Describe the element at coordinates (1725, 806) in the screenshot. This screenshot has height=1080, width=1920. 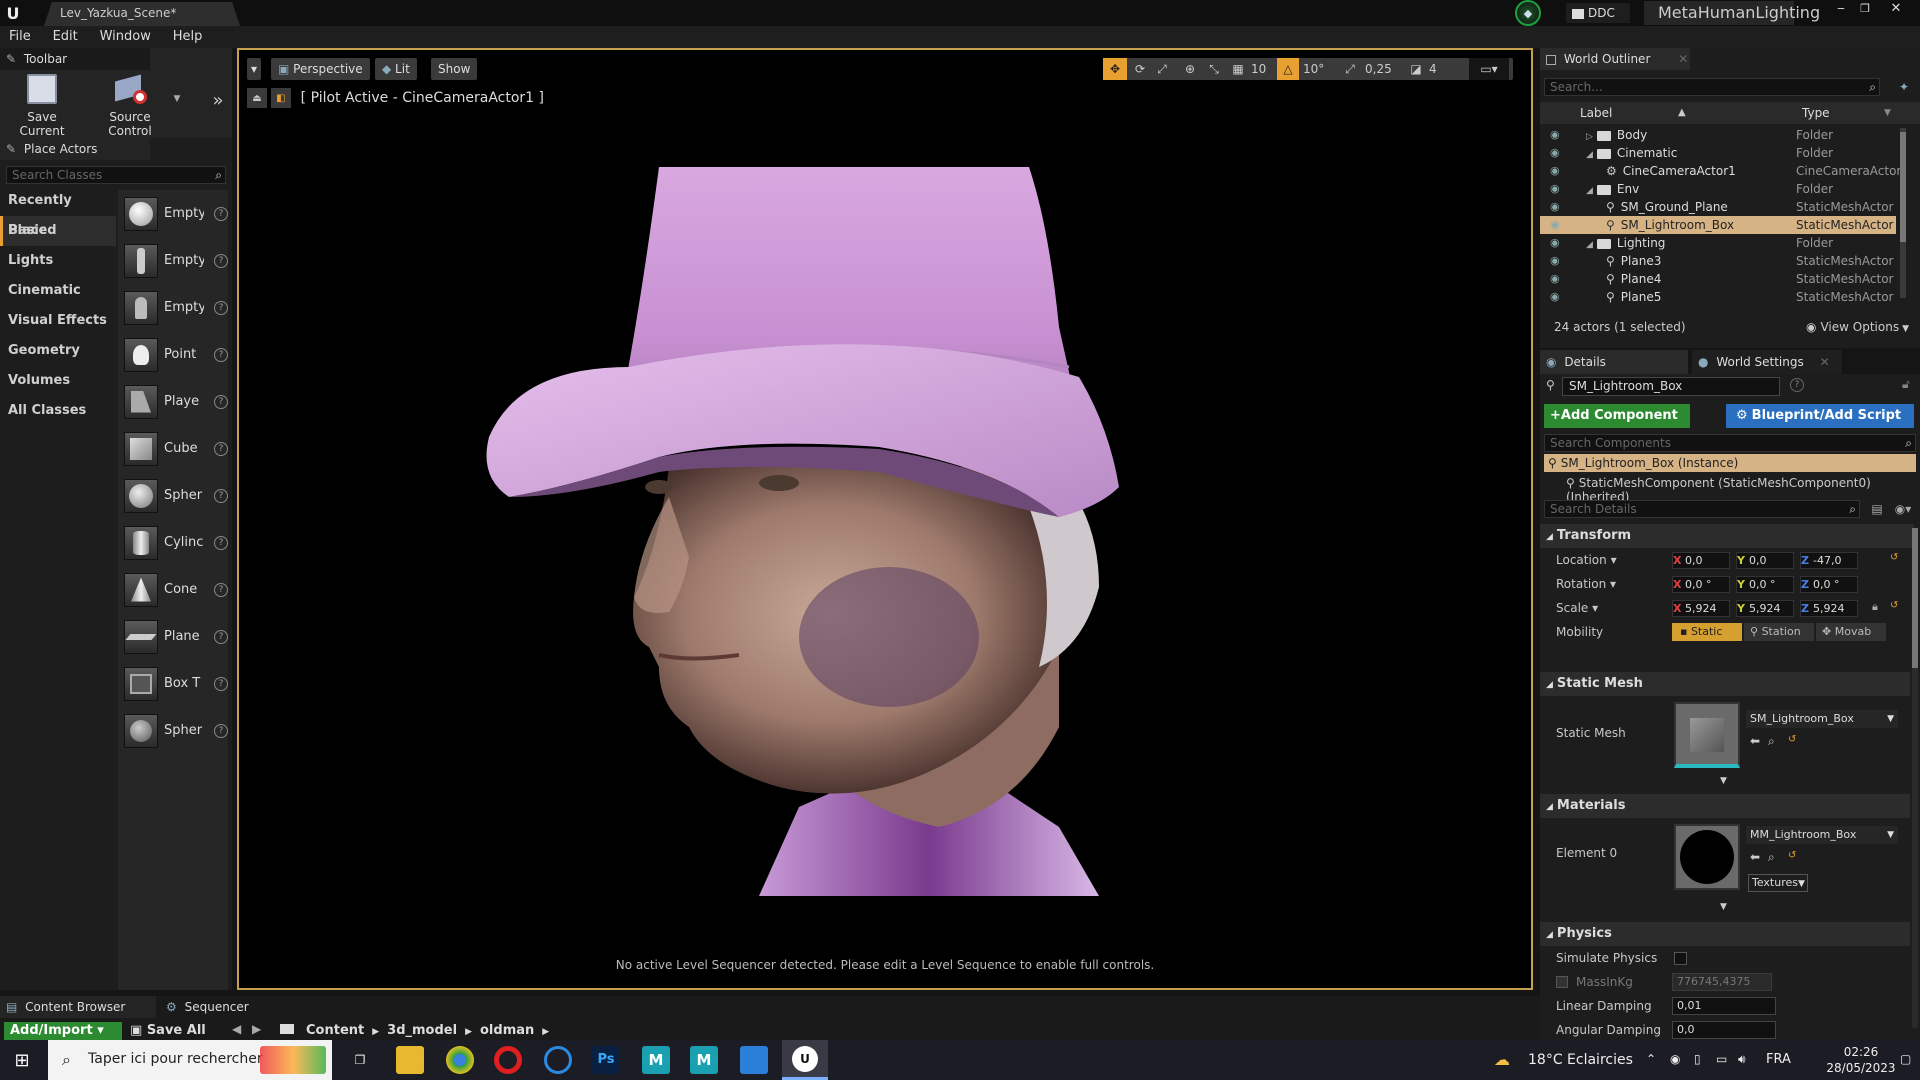
I see `materials-header: ◢ Materials` at that location.